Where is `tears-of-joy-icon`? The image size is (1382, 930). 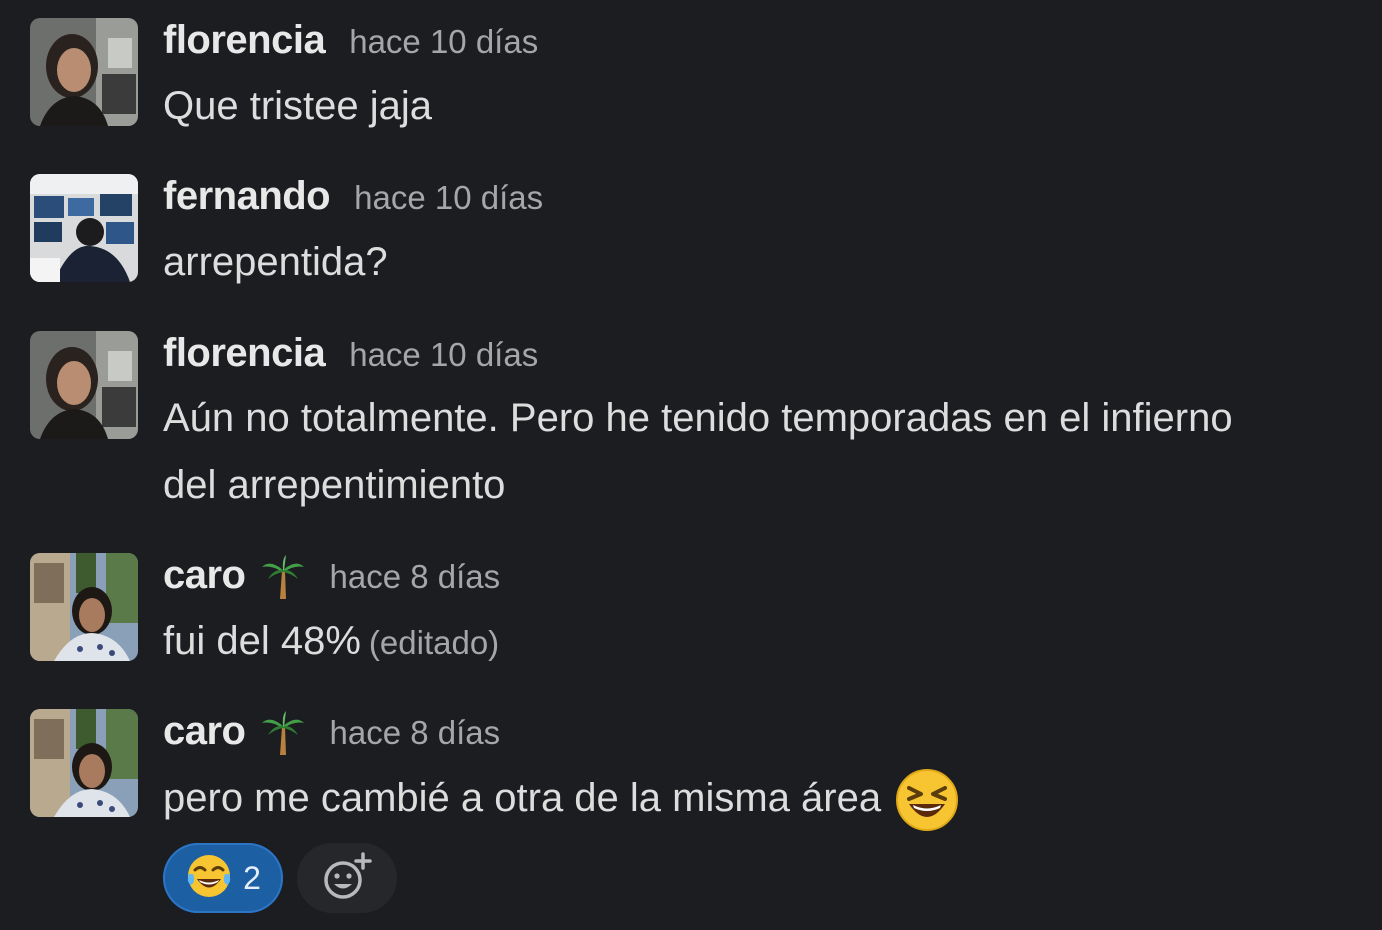 tears-of-joy-icon is located at coordinates (209, 878).